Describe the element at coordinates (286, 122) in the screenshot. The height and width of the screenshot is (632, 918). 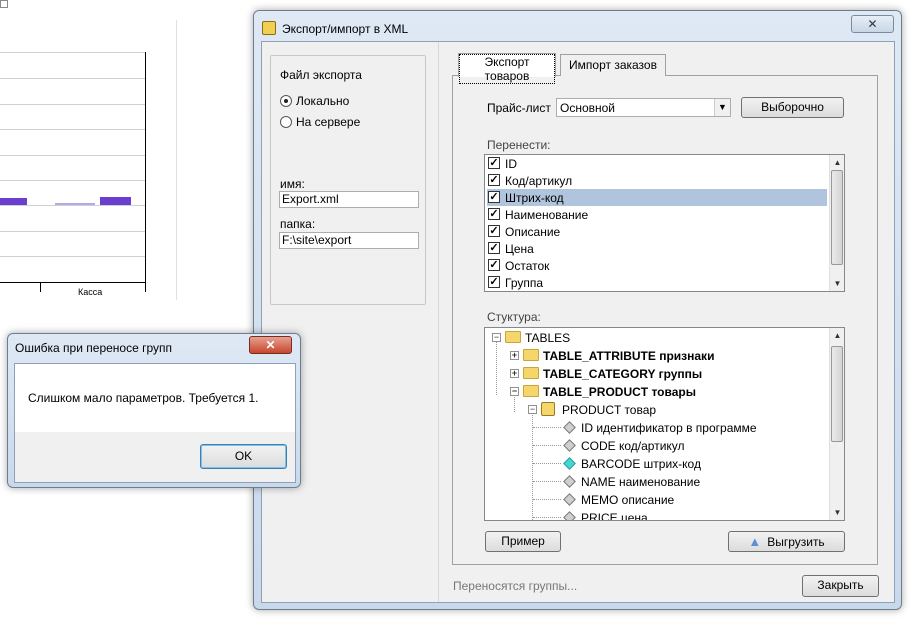
I see `radio-server` at that location.